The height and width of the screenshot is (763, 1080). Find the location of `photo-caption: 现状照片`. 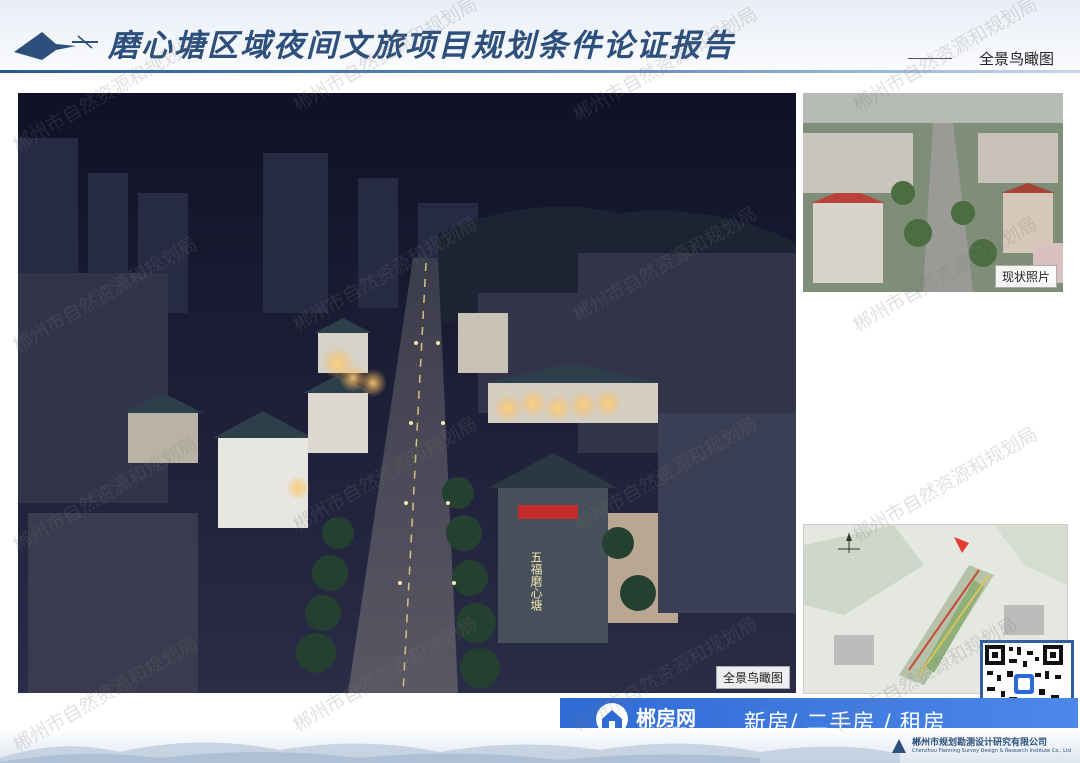

photo-caption: 现状照片 is located at coordinates (1025, 276).